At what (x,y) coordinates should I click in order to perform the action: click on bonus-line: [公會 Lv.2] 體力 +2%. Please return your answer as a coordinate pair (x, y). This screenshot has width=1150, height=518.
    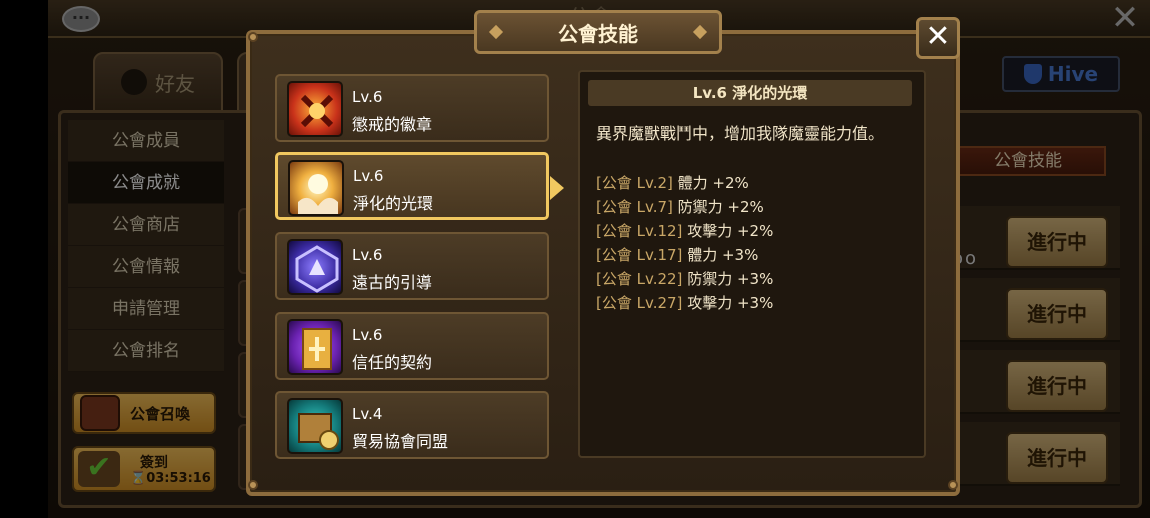
    Looking at the image, I should click on (672, 182).